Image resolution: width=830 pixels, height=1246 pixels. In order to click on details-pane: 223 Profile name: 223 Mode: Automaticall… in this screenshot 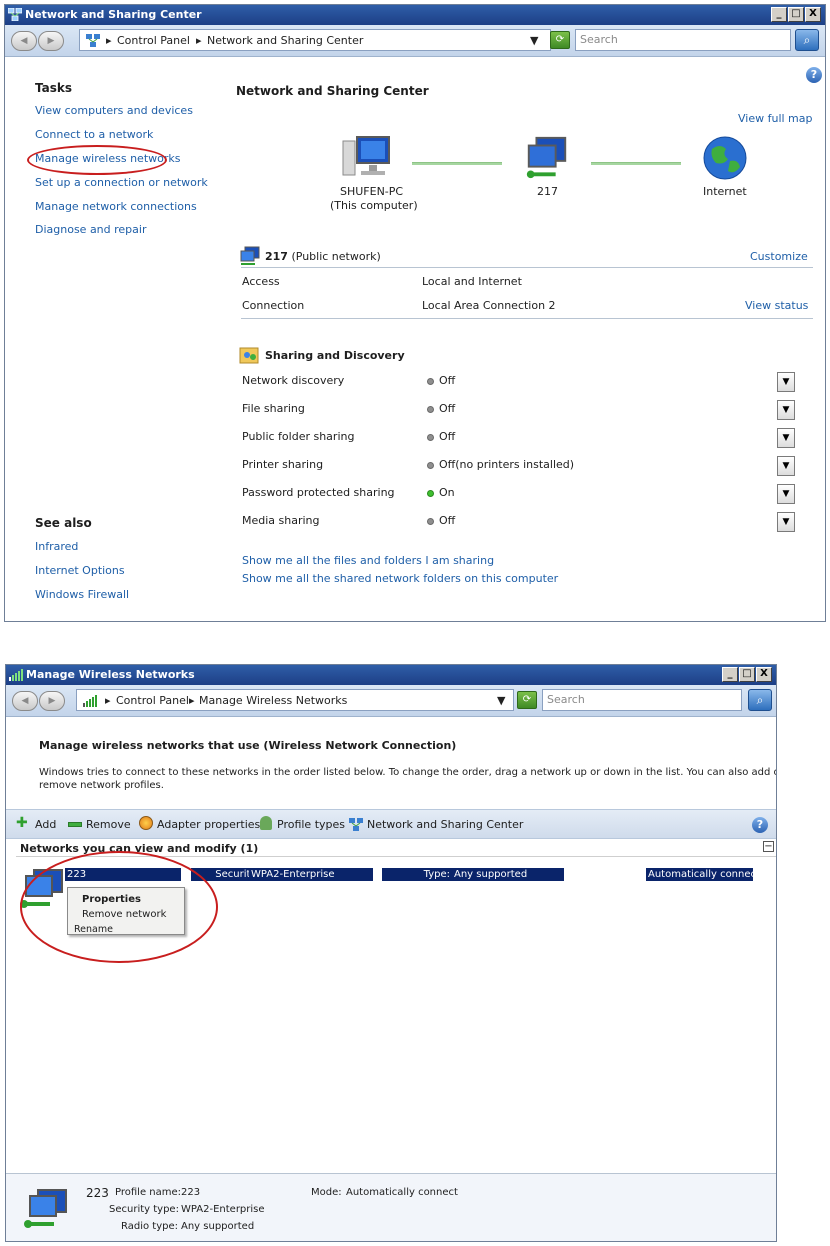, I will do `click(391, 1207)`.